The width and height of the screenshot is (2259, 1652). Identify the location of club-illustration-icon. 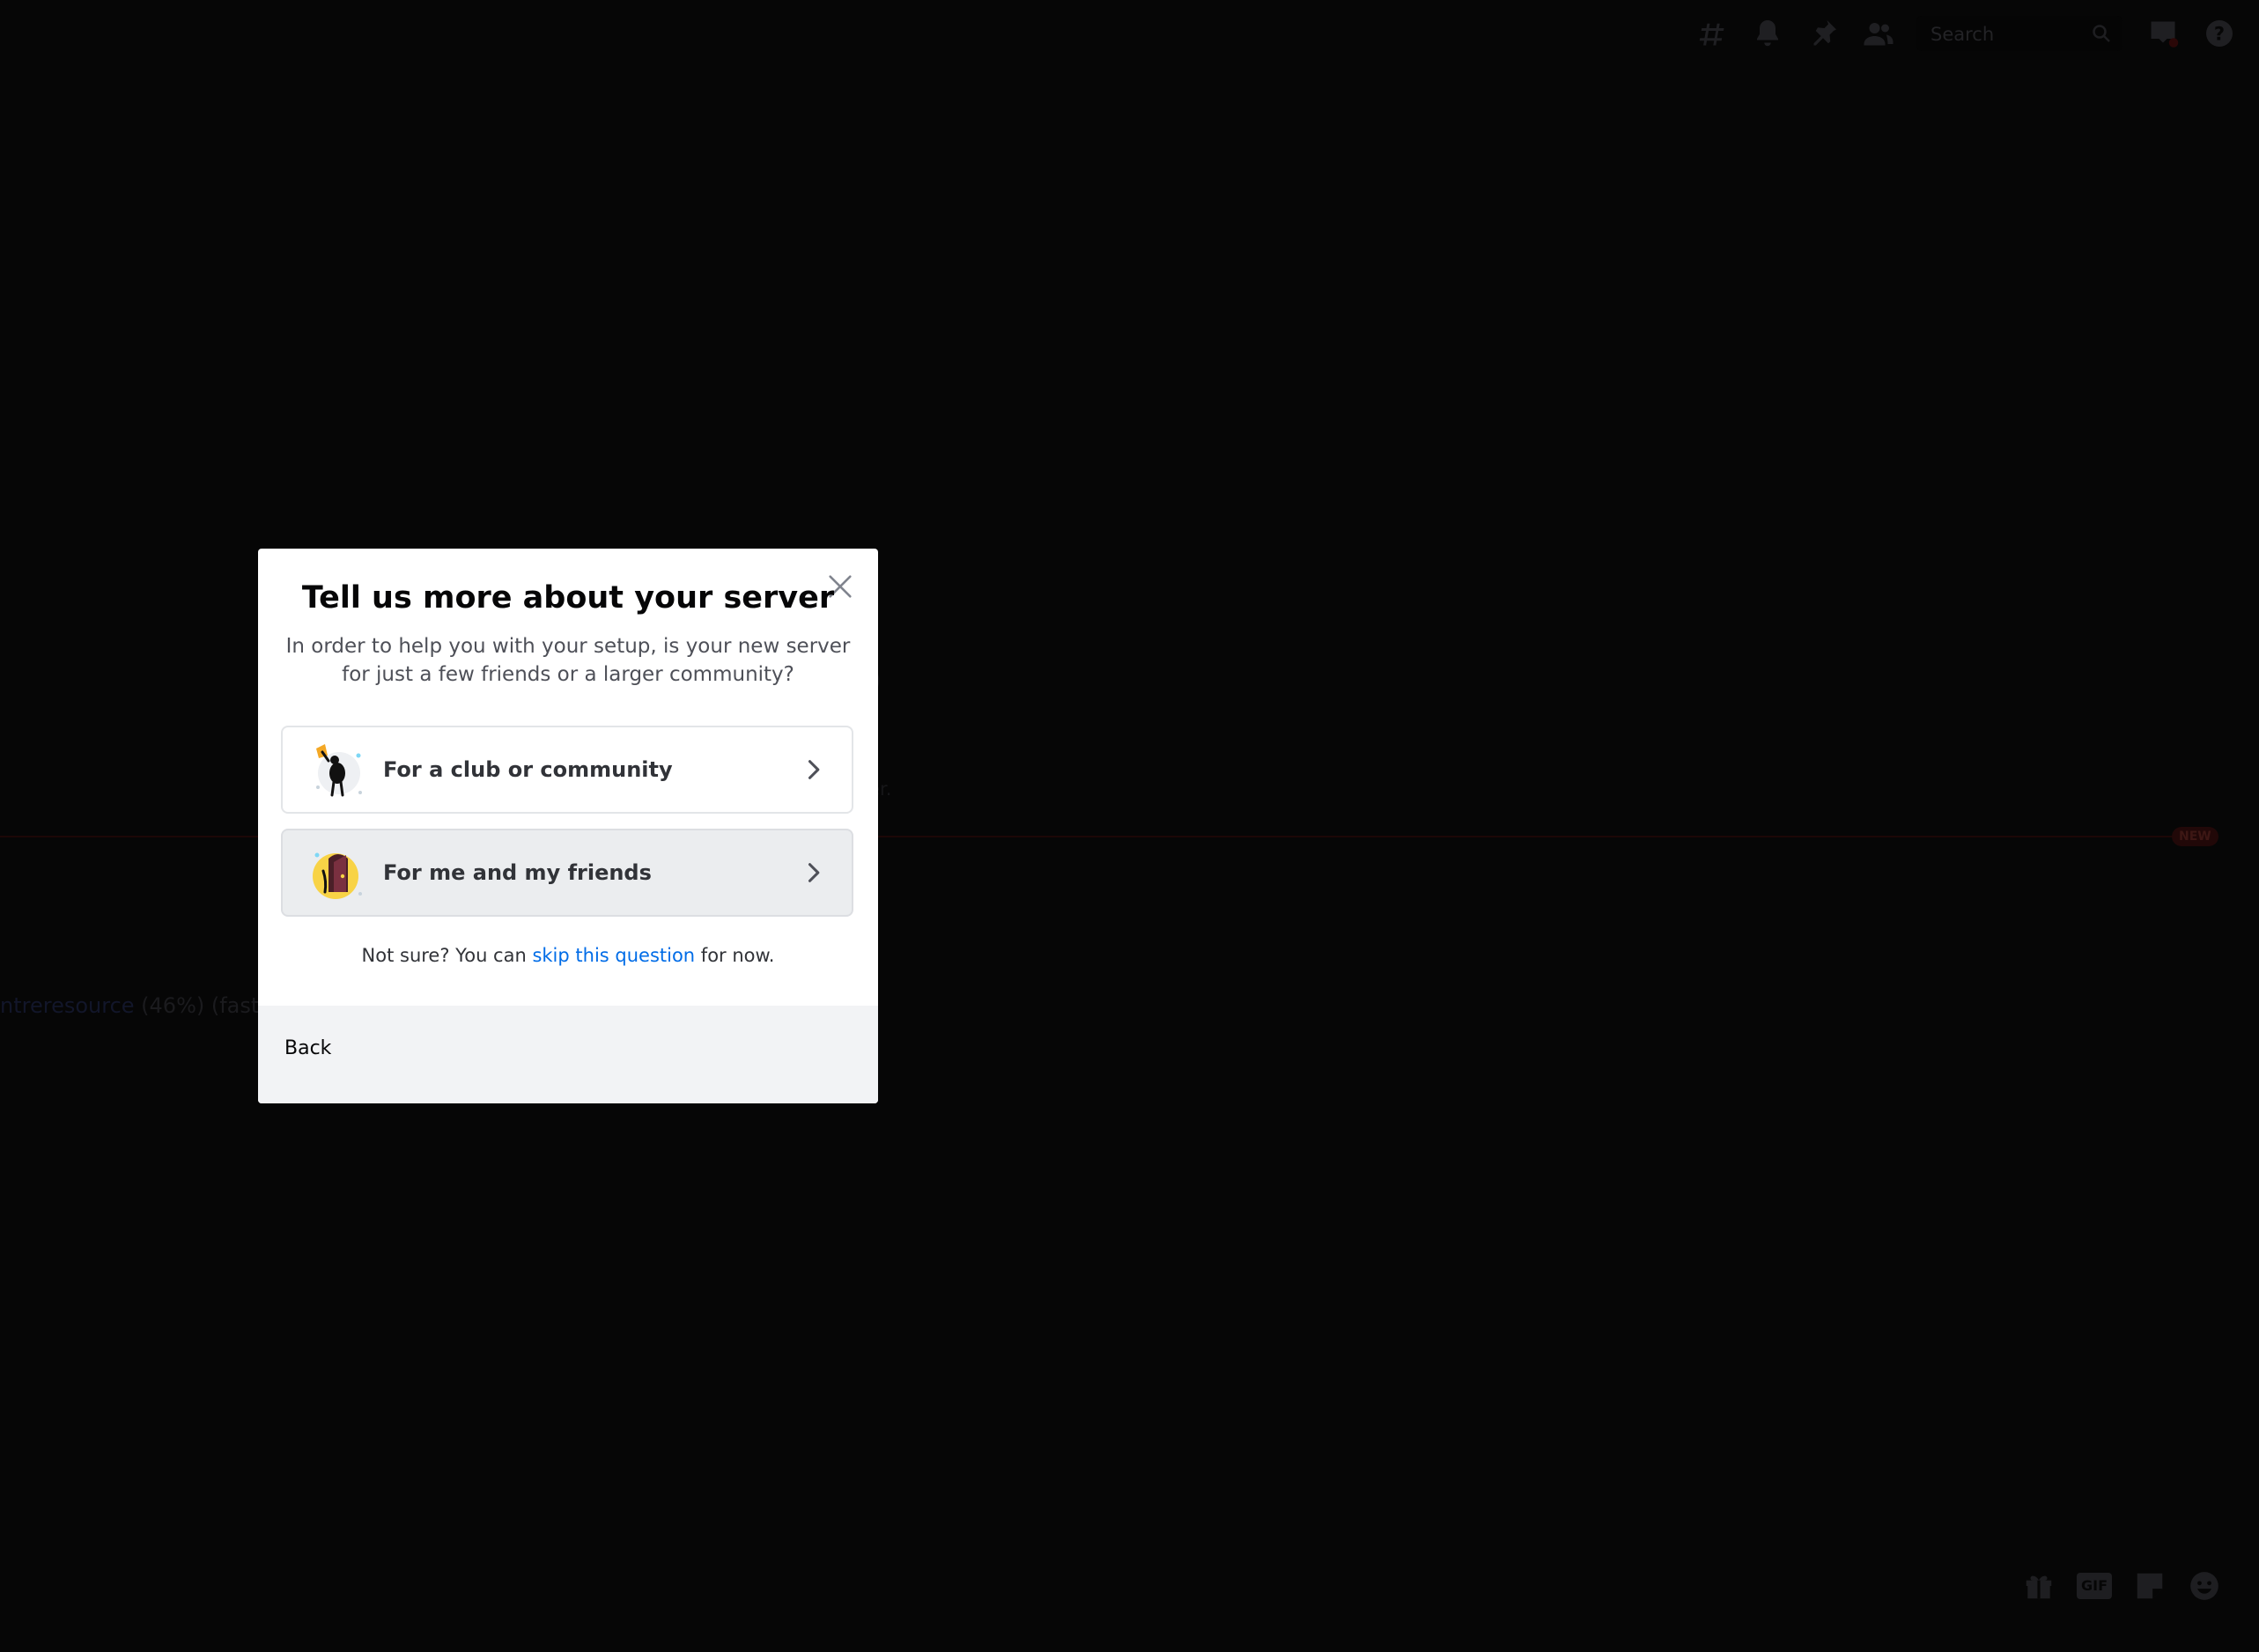
(338, 770).